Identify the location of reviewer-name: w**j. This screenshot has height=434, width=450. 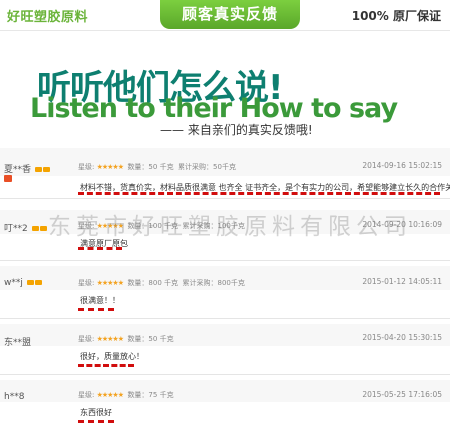
(13, 283).